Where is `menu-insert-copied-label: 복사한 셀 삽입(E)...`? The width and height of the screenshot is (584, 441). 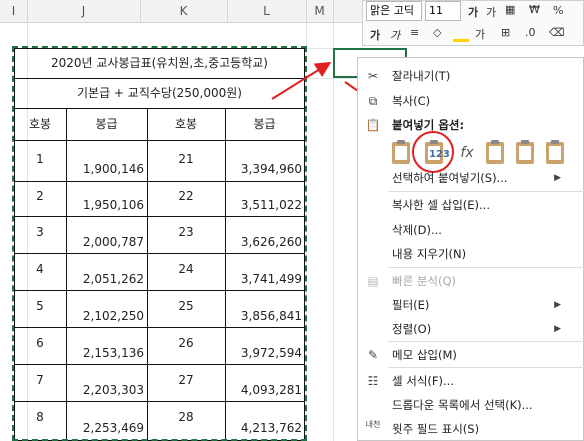 menu-insert-copied-label: 복사한 셀 삽입(E)... is located at coordinates (441, 205).